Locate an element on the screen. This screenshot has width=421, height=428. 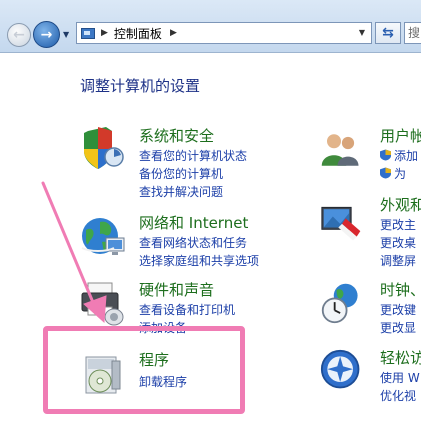
forward-arrow-icon: → is located at coordinates (46, 34).